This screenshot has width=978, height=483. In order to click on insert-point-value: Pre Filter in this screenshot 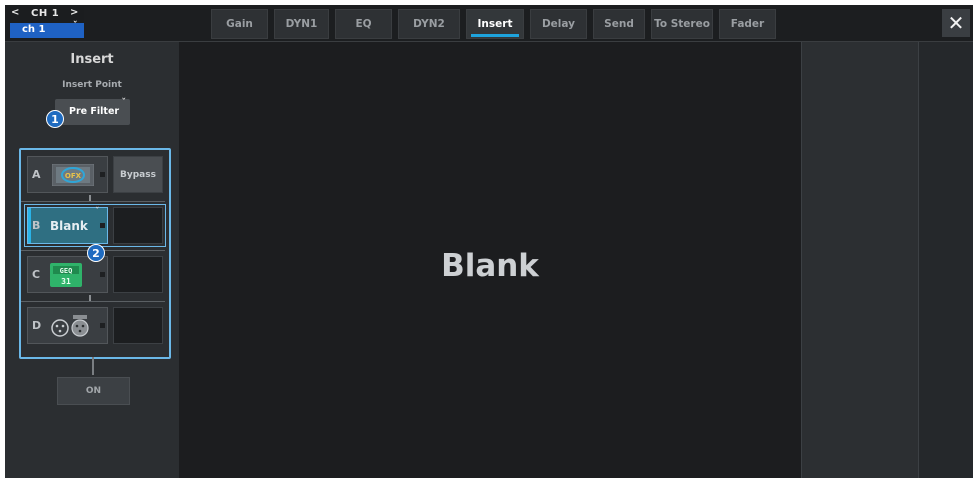, I will do `click(94, 111)`.